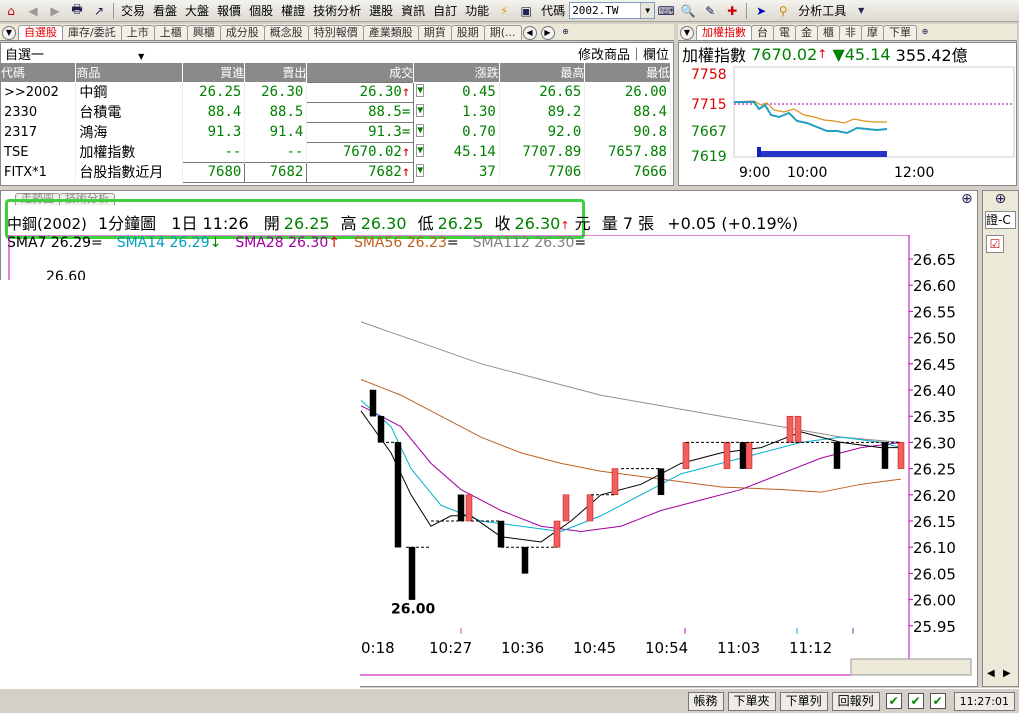 The width and height of the screenshot is (1019, 713). I want to click on table-row: 2317 鴻海 91.3 91.4 91.3= ▼ 0.70 92.0 90.8, so click(336, 132).